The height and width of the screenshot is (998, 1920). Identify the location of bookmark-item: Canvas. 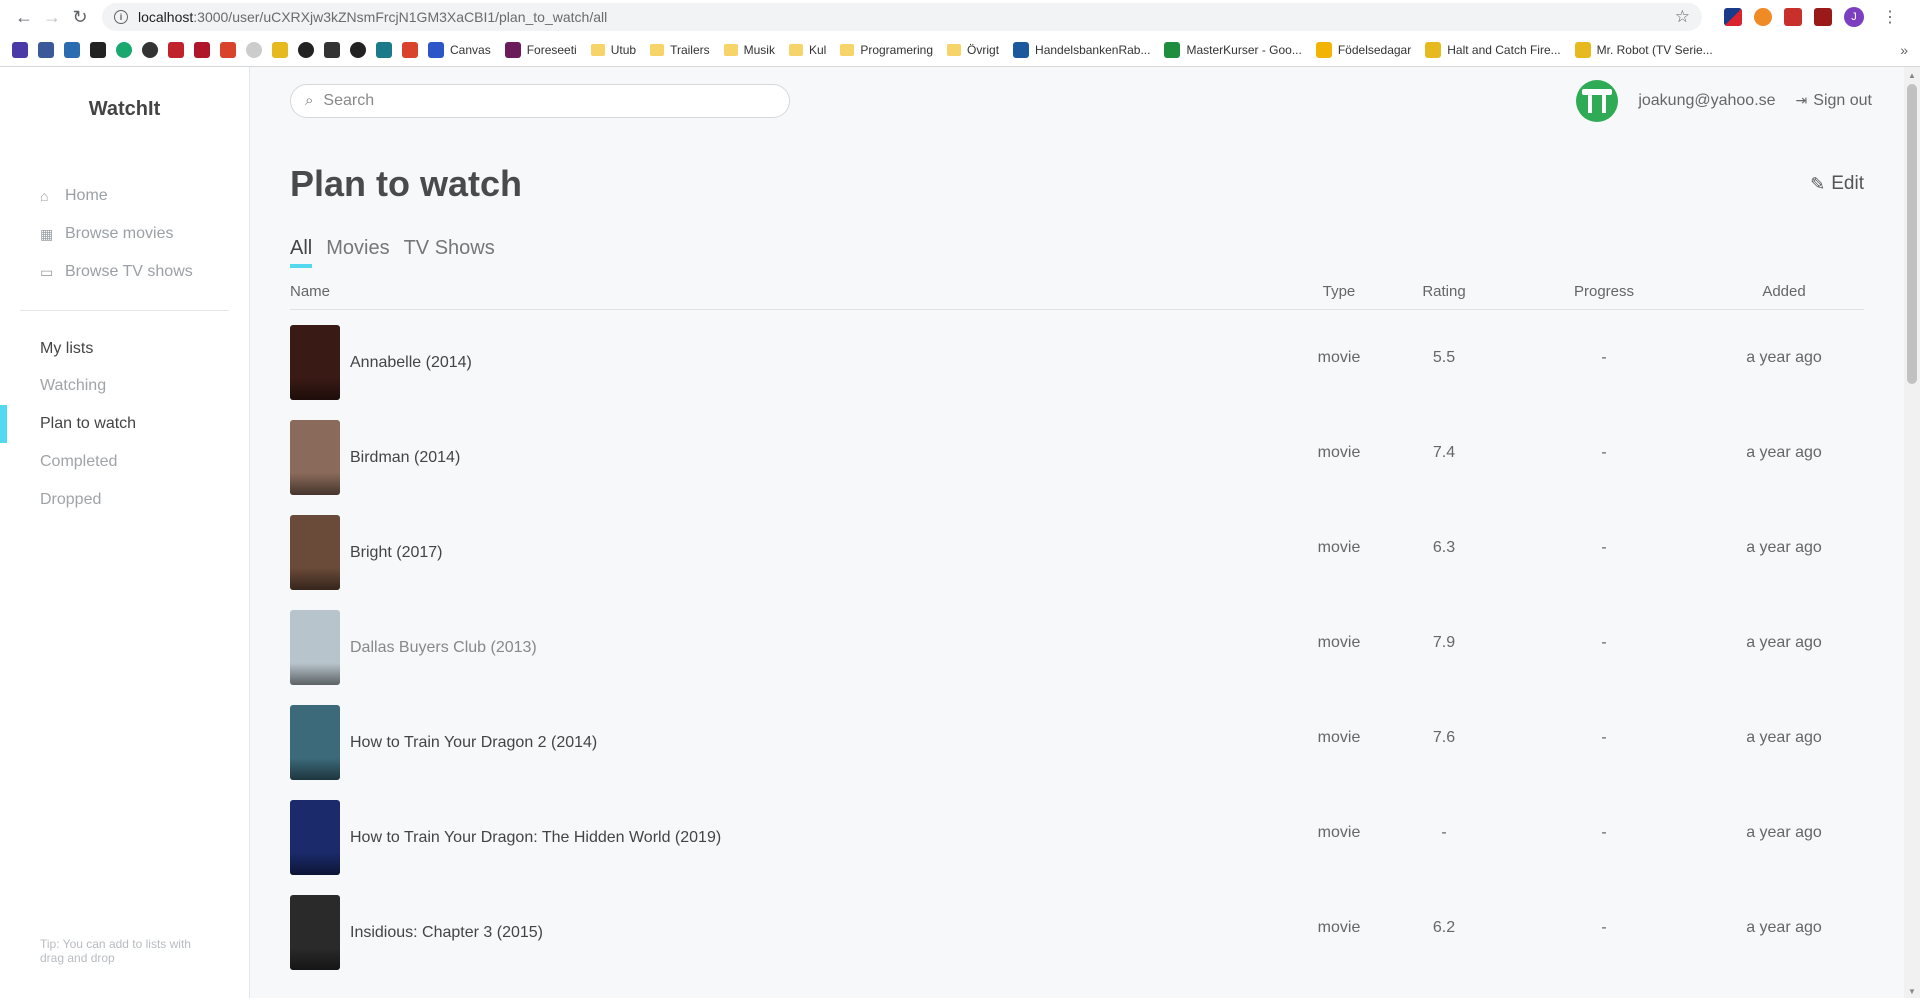
(459, 50).